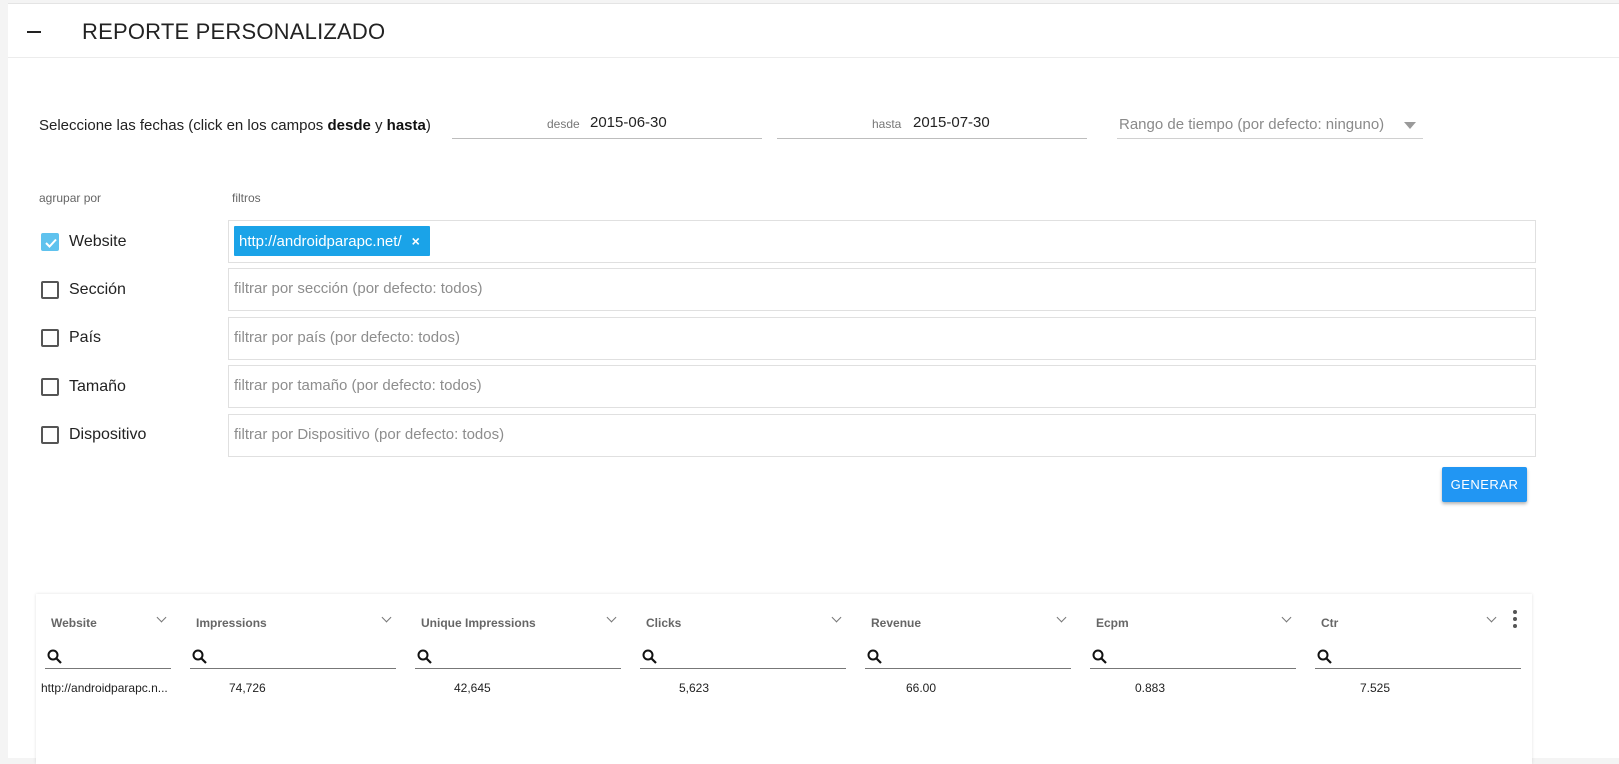 This screenshot has width=1619, height=764. I want to click on website-checkbox, so click(50, 242).